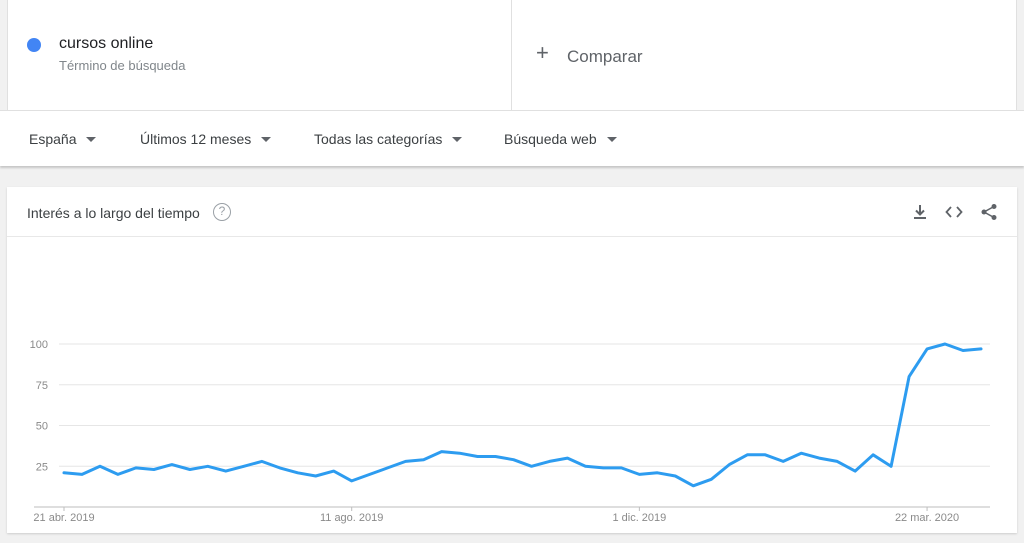  I want to click on search-term-box: cursos online Término de búsqueda, so click(260, 55).